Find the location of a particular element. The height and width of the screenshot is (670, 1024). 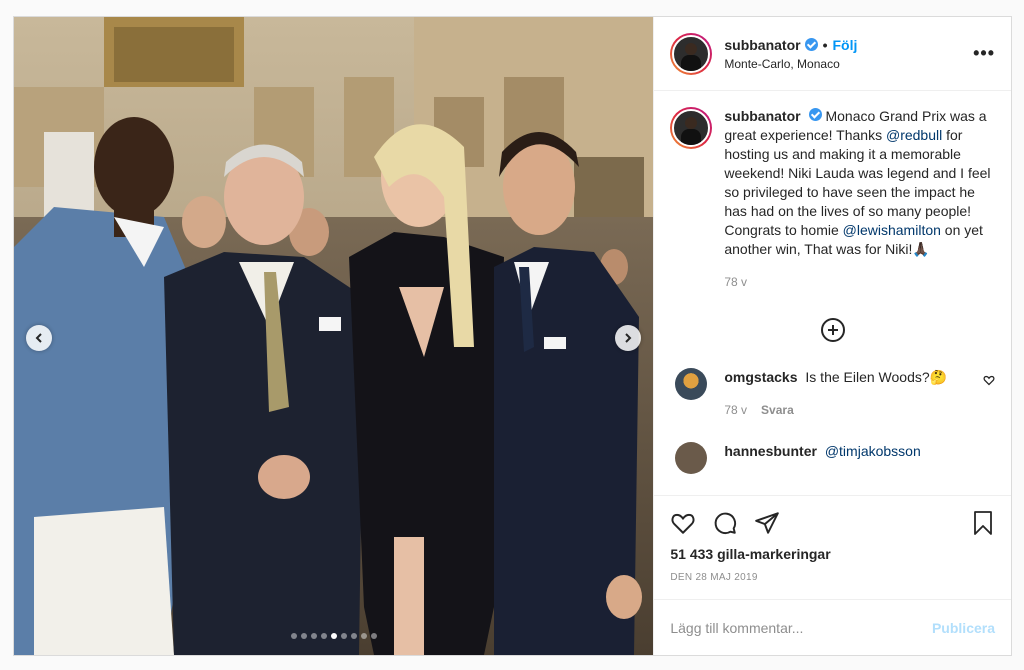

heart-icon is located at coordinates (683, 523).